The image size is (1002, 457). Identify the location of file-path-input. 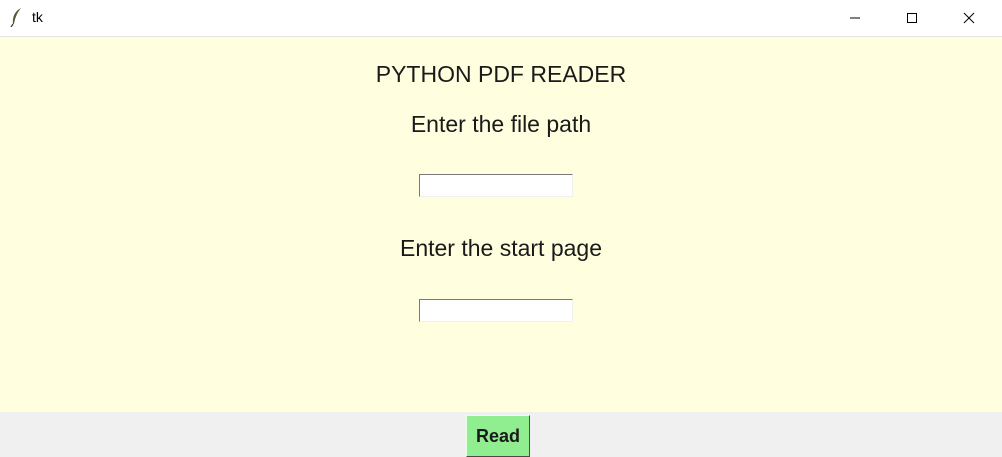
(496, 185).